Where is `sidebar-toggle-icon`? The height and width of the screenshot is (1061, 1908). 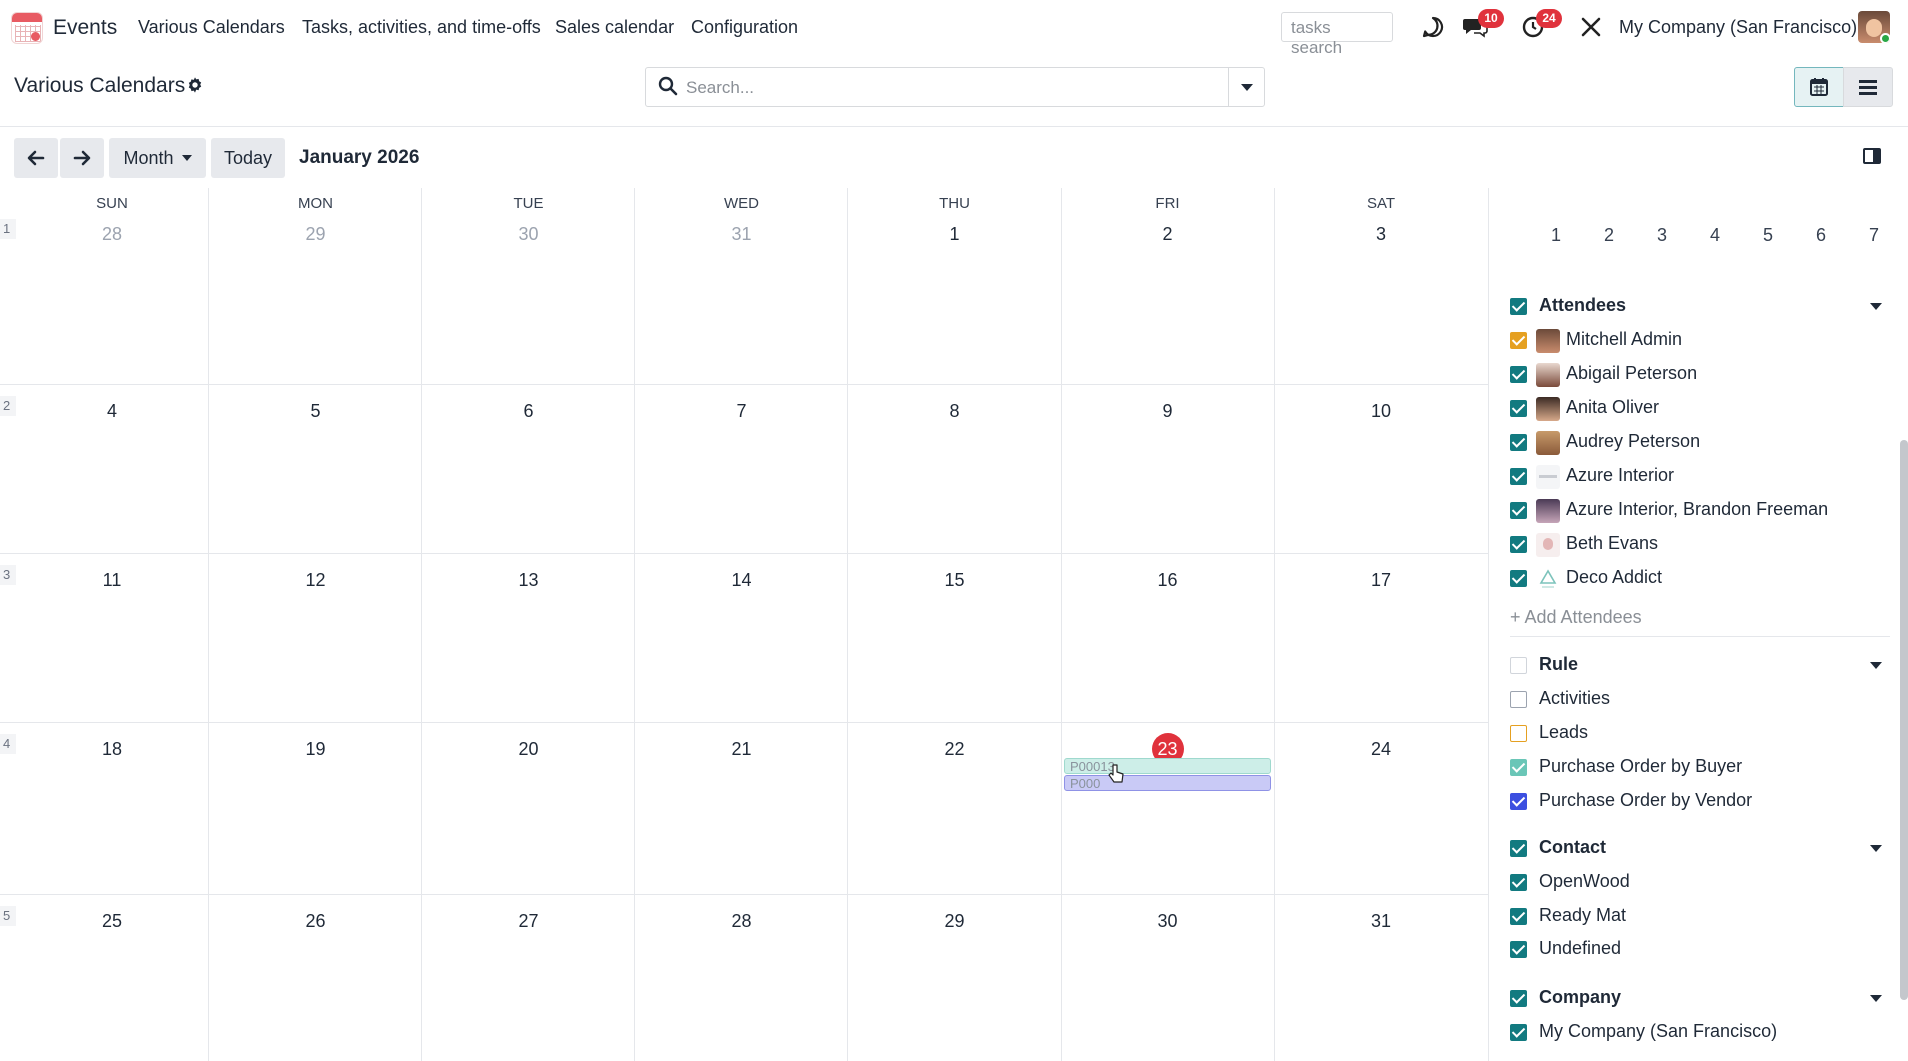
sidebar-toggle-icon is located at coordinates (1872, 156).